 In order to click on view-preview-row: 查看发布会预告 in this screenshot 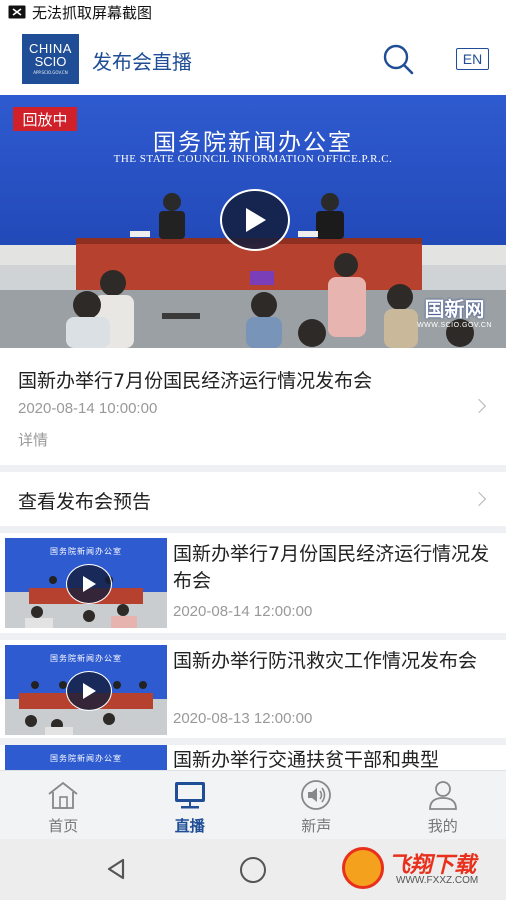, I will do `click(253, 499)`.